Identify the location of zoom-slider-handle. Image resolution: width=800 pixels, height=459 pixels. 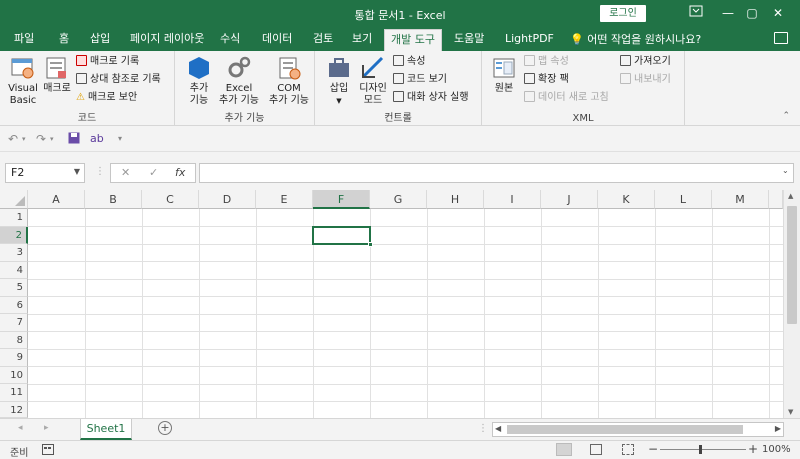
(700, 449).